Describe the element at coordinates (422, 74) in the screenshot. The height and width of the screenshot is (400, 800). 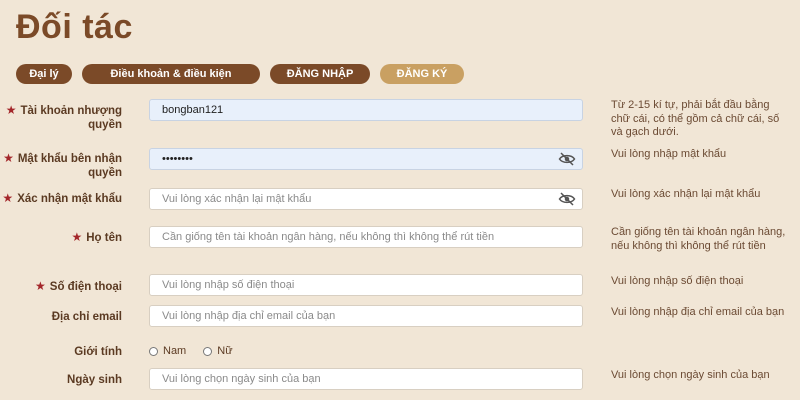
I see `tab-register: ĐĂNG KÝ` at that location.